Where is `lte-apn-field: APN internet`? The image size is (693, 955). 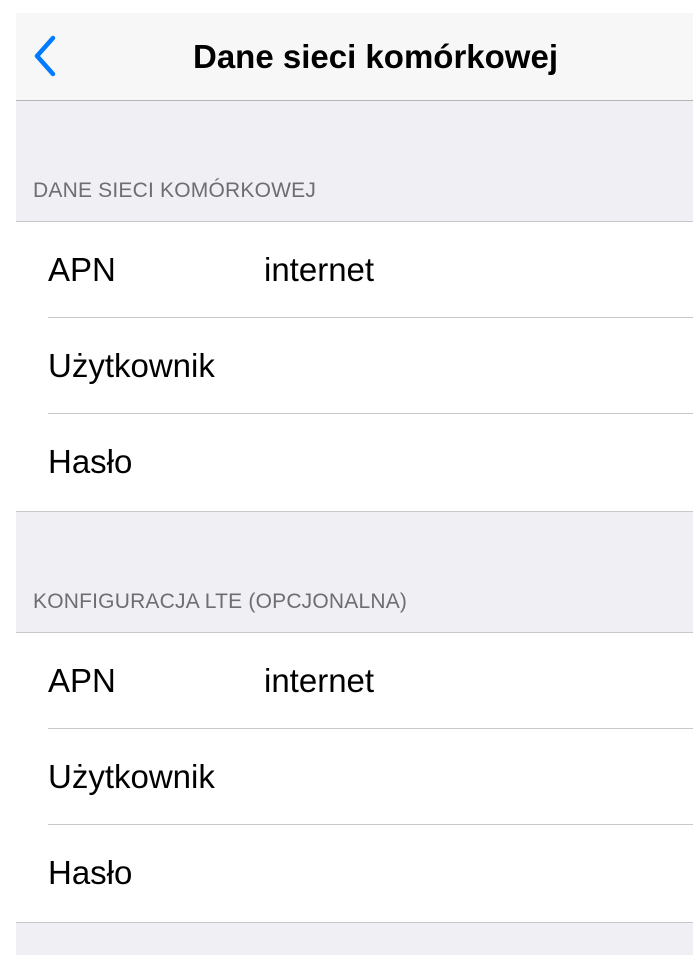 lte-apn-field: APN internet is located at coordinates (354, 681).